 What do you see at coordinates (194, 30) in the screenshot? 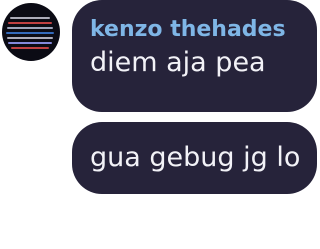
I see `sender-name: kenzo thehades` at bounding box center [194, 30].